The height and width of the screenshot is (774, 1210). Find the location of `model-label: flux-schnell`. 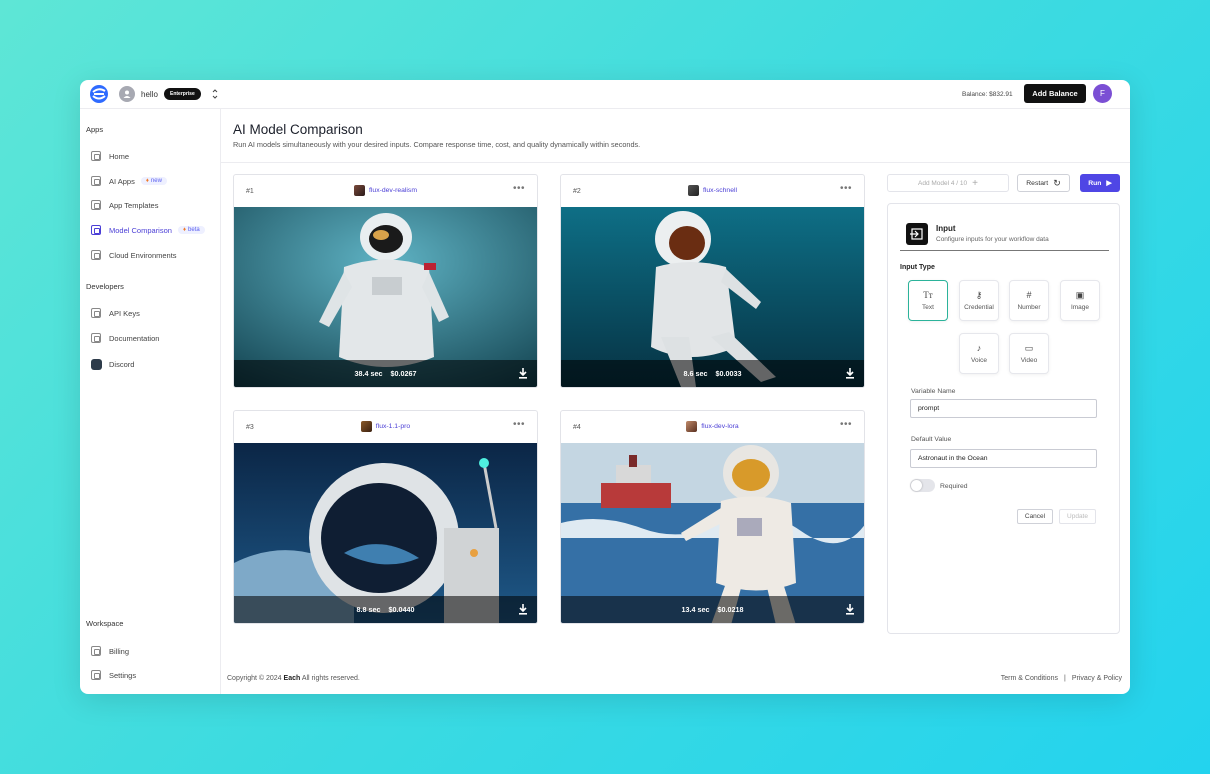

model-label: flux-schnell is located at coordinates (712, 190).